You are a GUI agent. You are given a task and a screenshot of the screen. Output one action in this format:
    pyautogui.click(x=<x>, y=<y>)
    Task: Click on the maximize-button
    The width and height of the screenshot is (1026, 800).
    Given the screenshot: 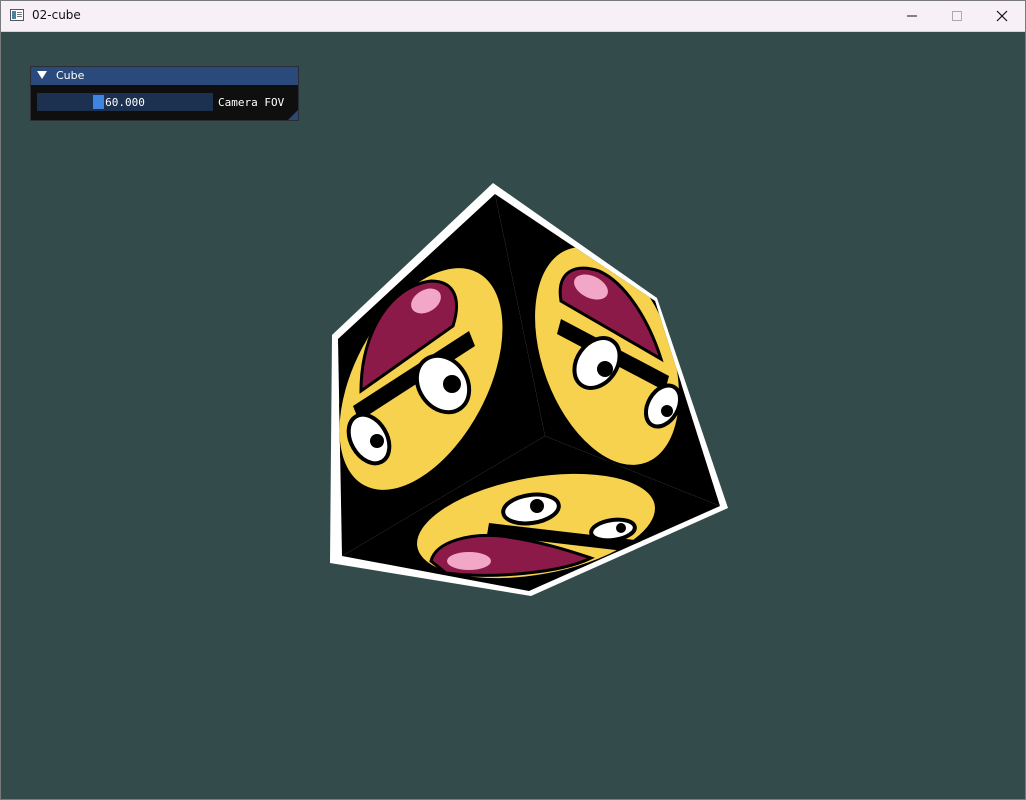 What is the action you would take?
    pyautogui.click(x=957, y=16)
    